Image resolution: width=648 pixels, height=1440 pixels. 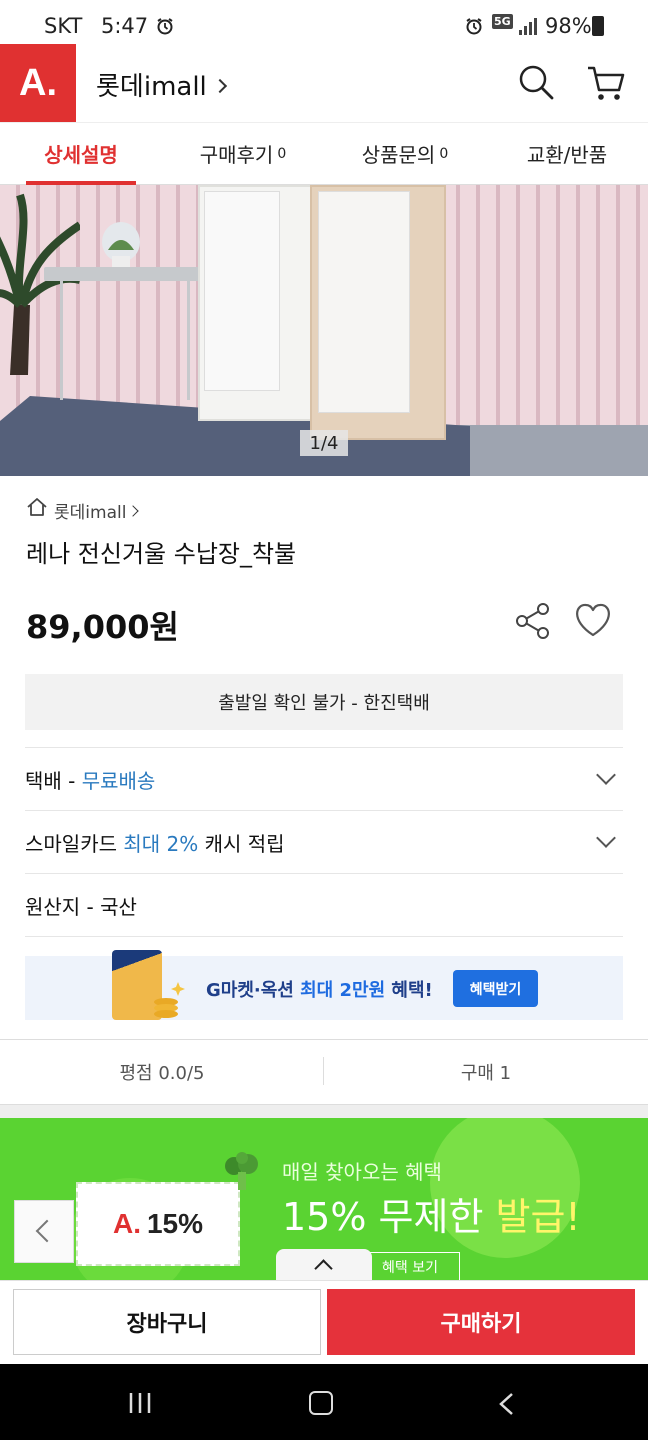 I want to click on carrier-label: SKT, so click(x=63, y=26).